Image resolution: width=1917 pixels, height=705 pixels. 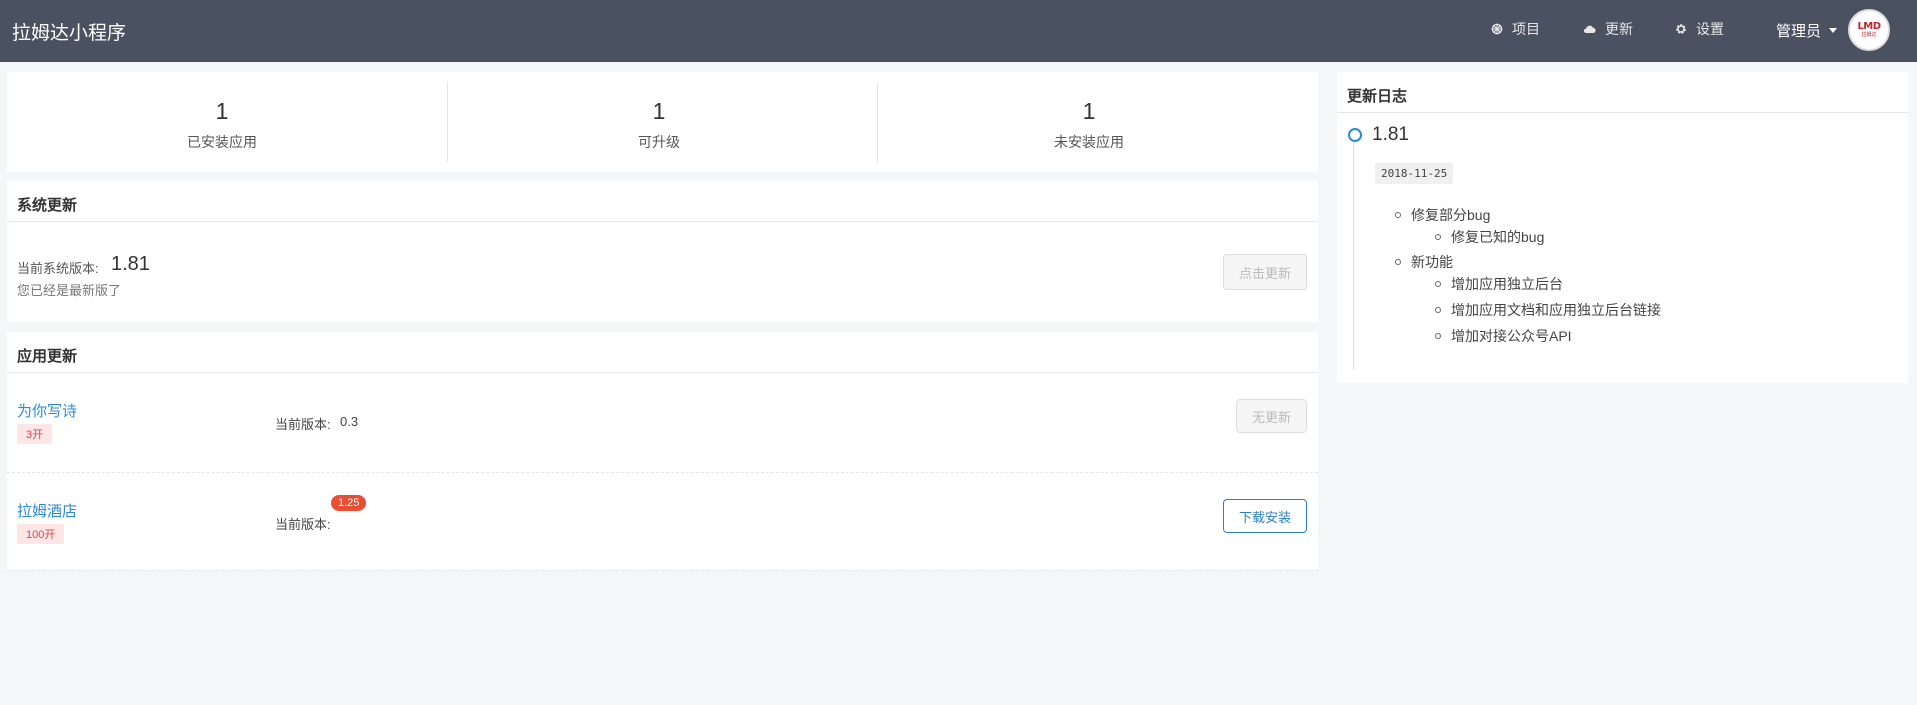 I want to click on changelog-item: 修复已知的bug, so click(x=1489, y=237).